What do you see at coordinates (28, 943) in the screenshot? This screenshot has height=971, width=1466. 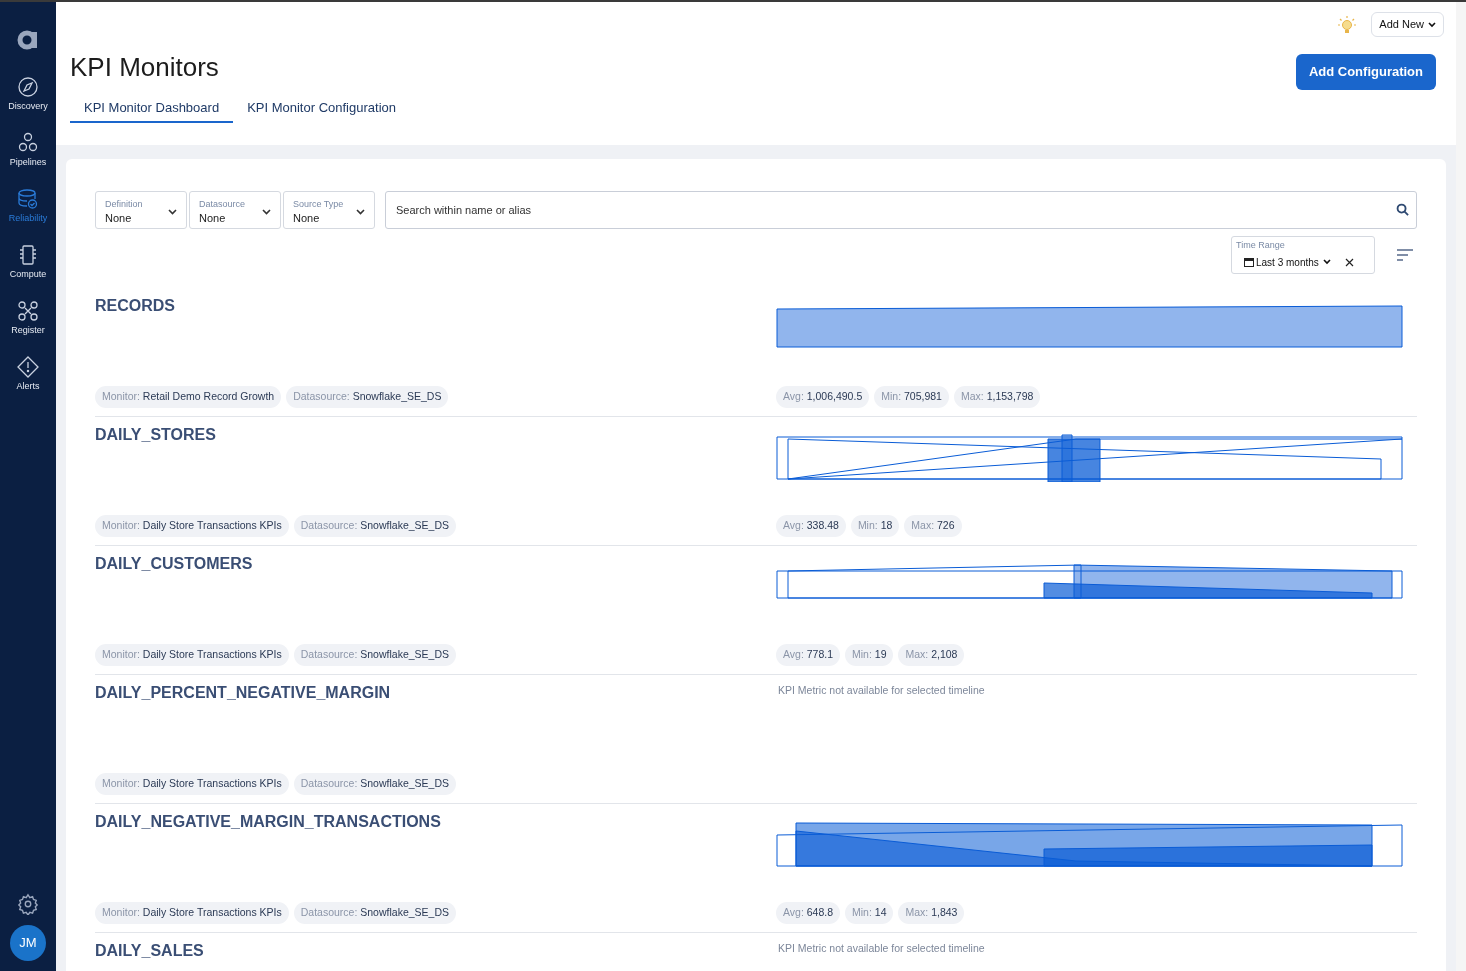 I see `user-avatar: JM` at bounding box center [28, 943].